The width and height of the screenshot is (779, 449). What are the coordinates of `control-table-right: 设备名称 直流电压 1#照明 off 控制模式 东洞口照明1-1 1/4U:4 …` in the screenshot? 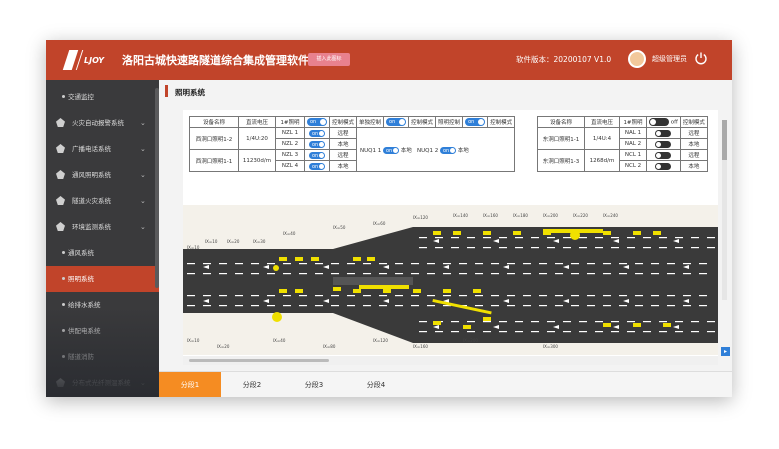 It's located at (622, 144).